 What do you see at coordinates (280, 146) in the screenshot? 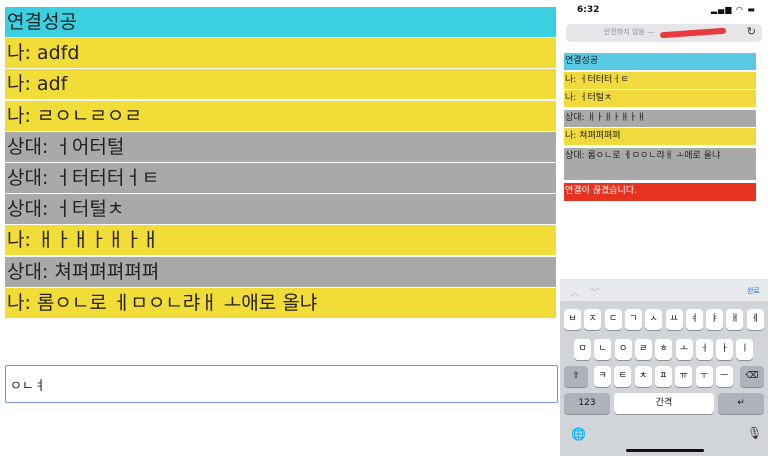
I see `peer-message: 상대: ㅓ어터털` at bounding box center [280, 146].